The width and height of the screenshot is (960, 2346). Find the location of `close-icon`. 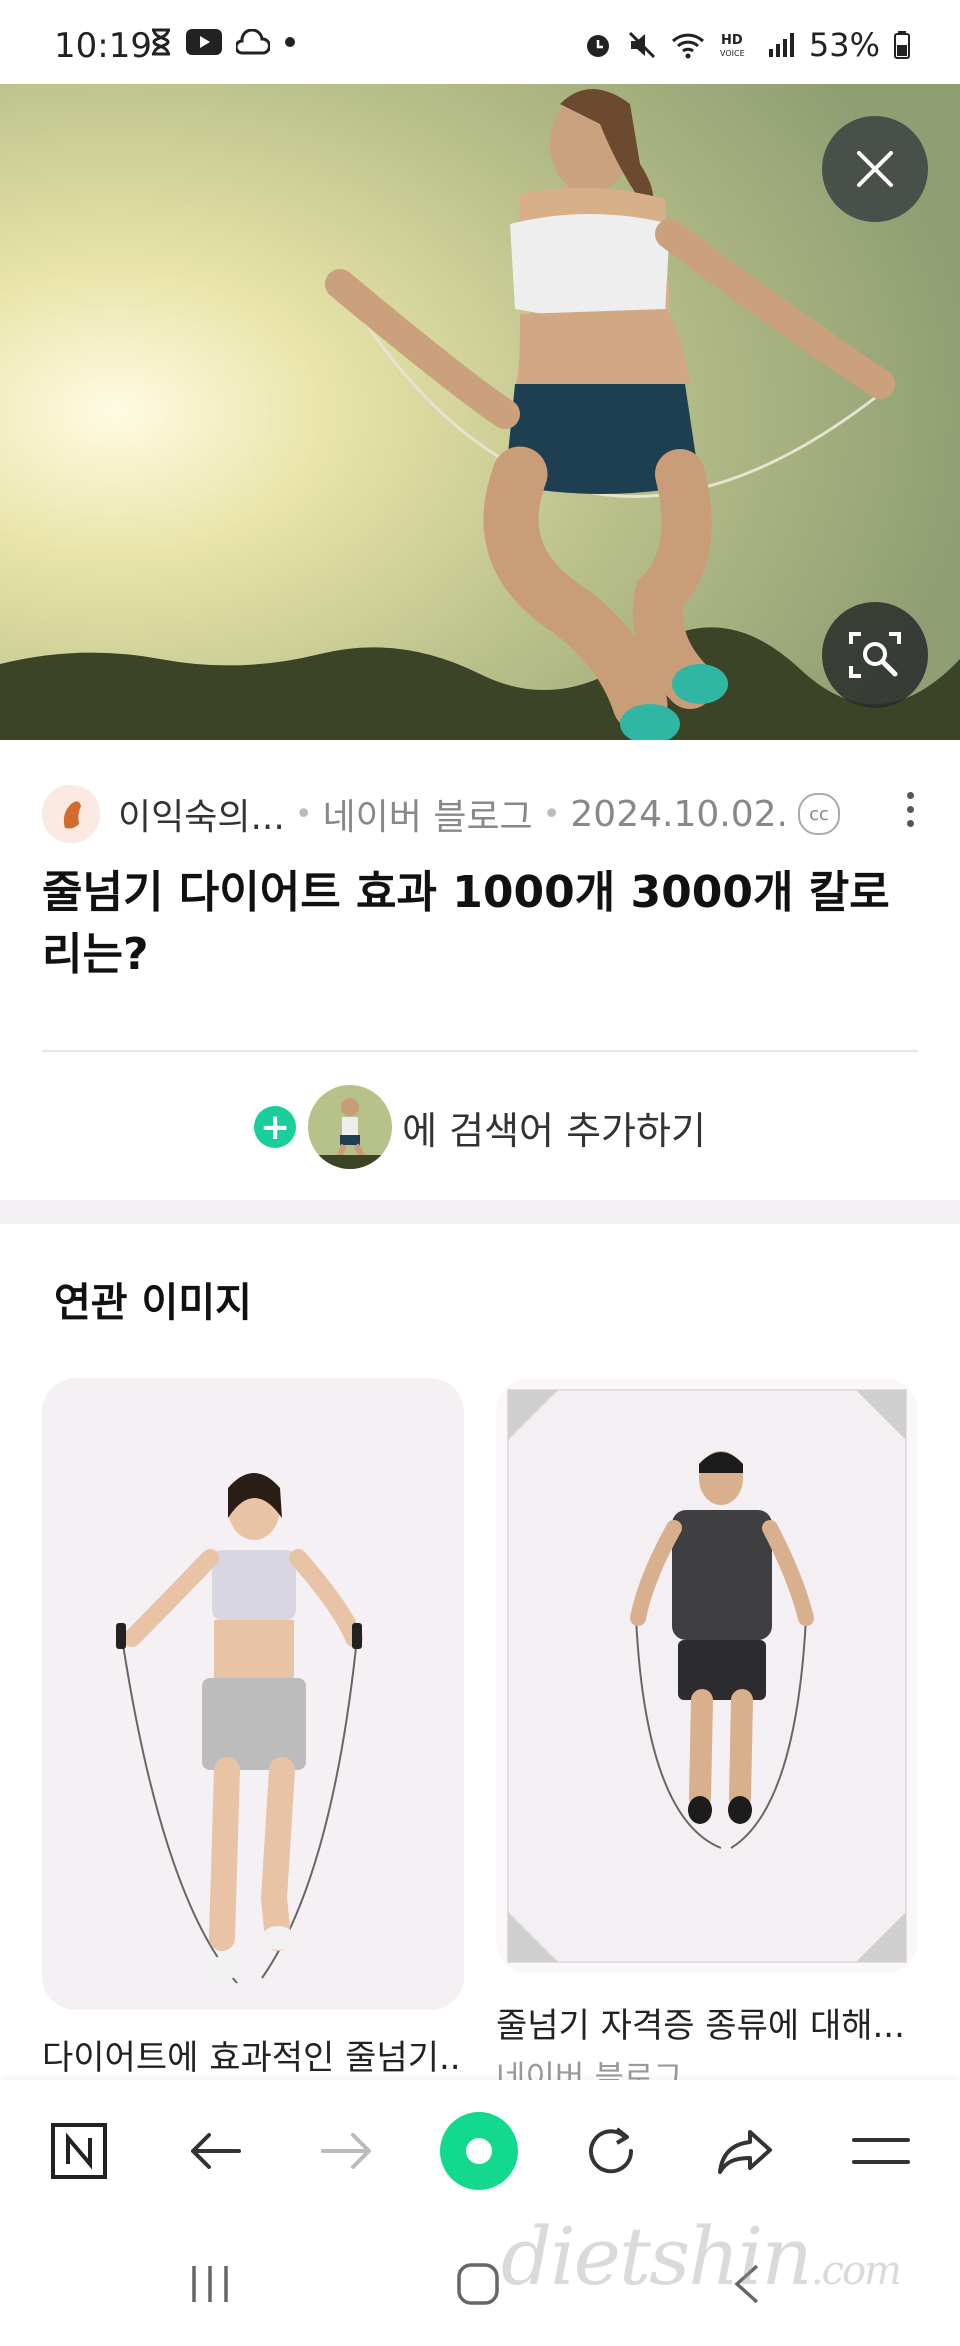

close-icon is located at coordinates (875, 169).